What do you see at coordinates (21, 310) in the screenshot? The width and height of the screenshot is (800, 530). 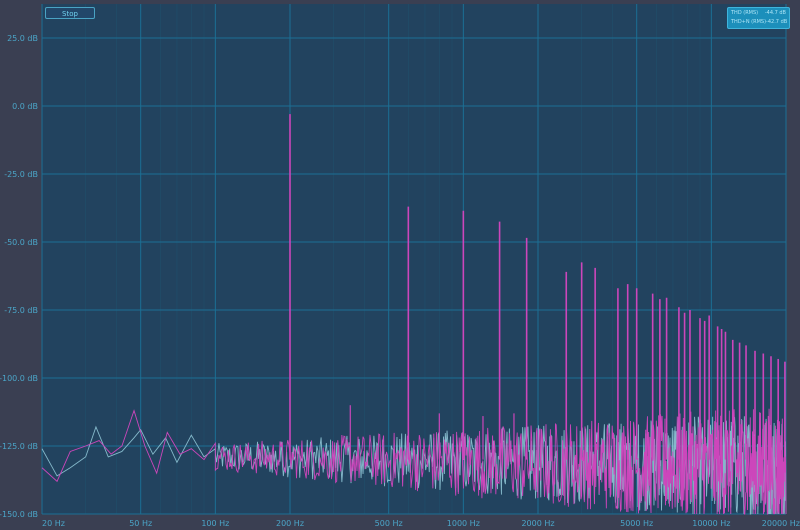 I see `y-tick-label: -75.0 dB` at bounding box center [21, 310].